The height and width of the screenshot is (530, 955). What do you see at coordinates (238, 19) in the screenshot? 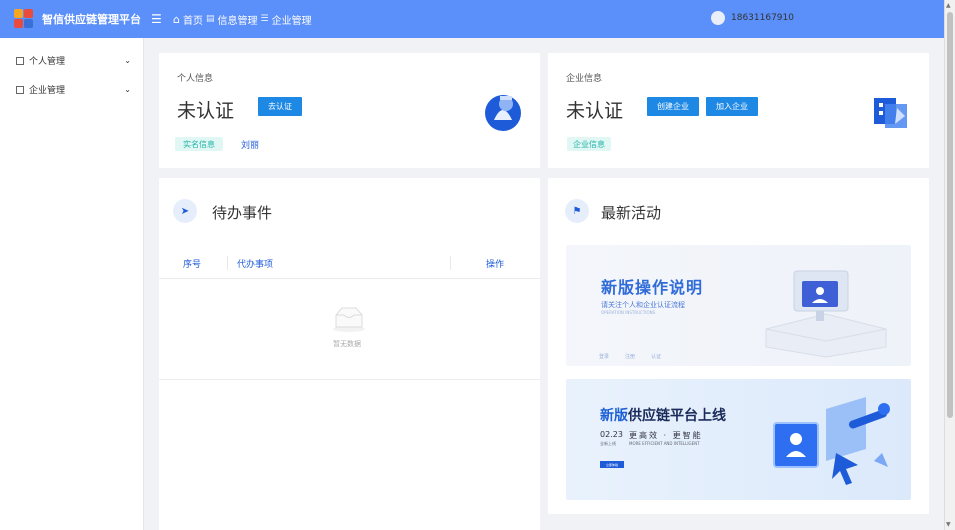
I see `breadcrumb-info: 信息管理` at bounding box center [238, 19].